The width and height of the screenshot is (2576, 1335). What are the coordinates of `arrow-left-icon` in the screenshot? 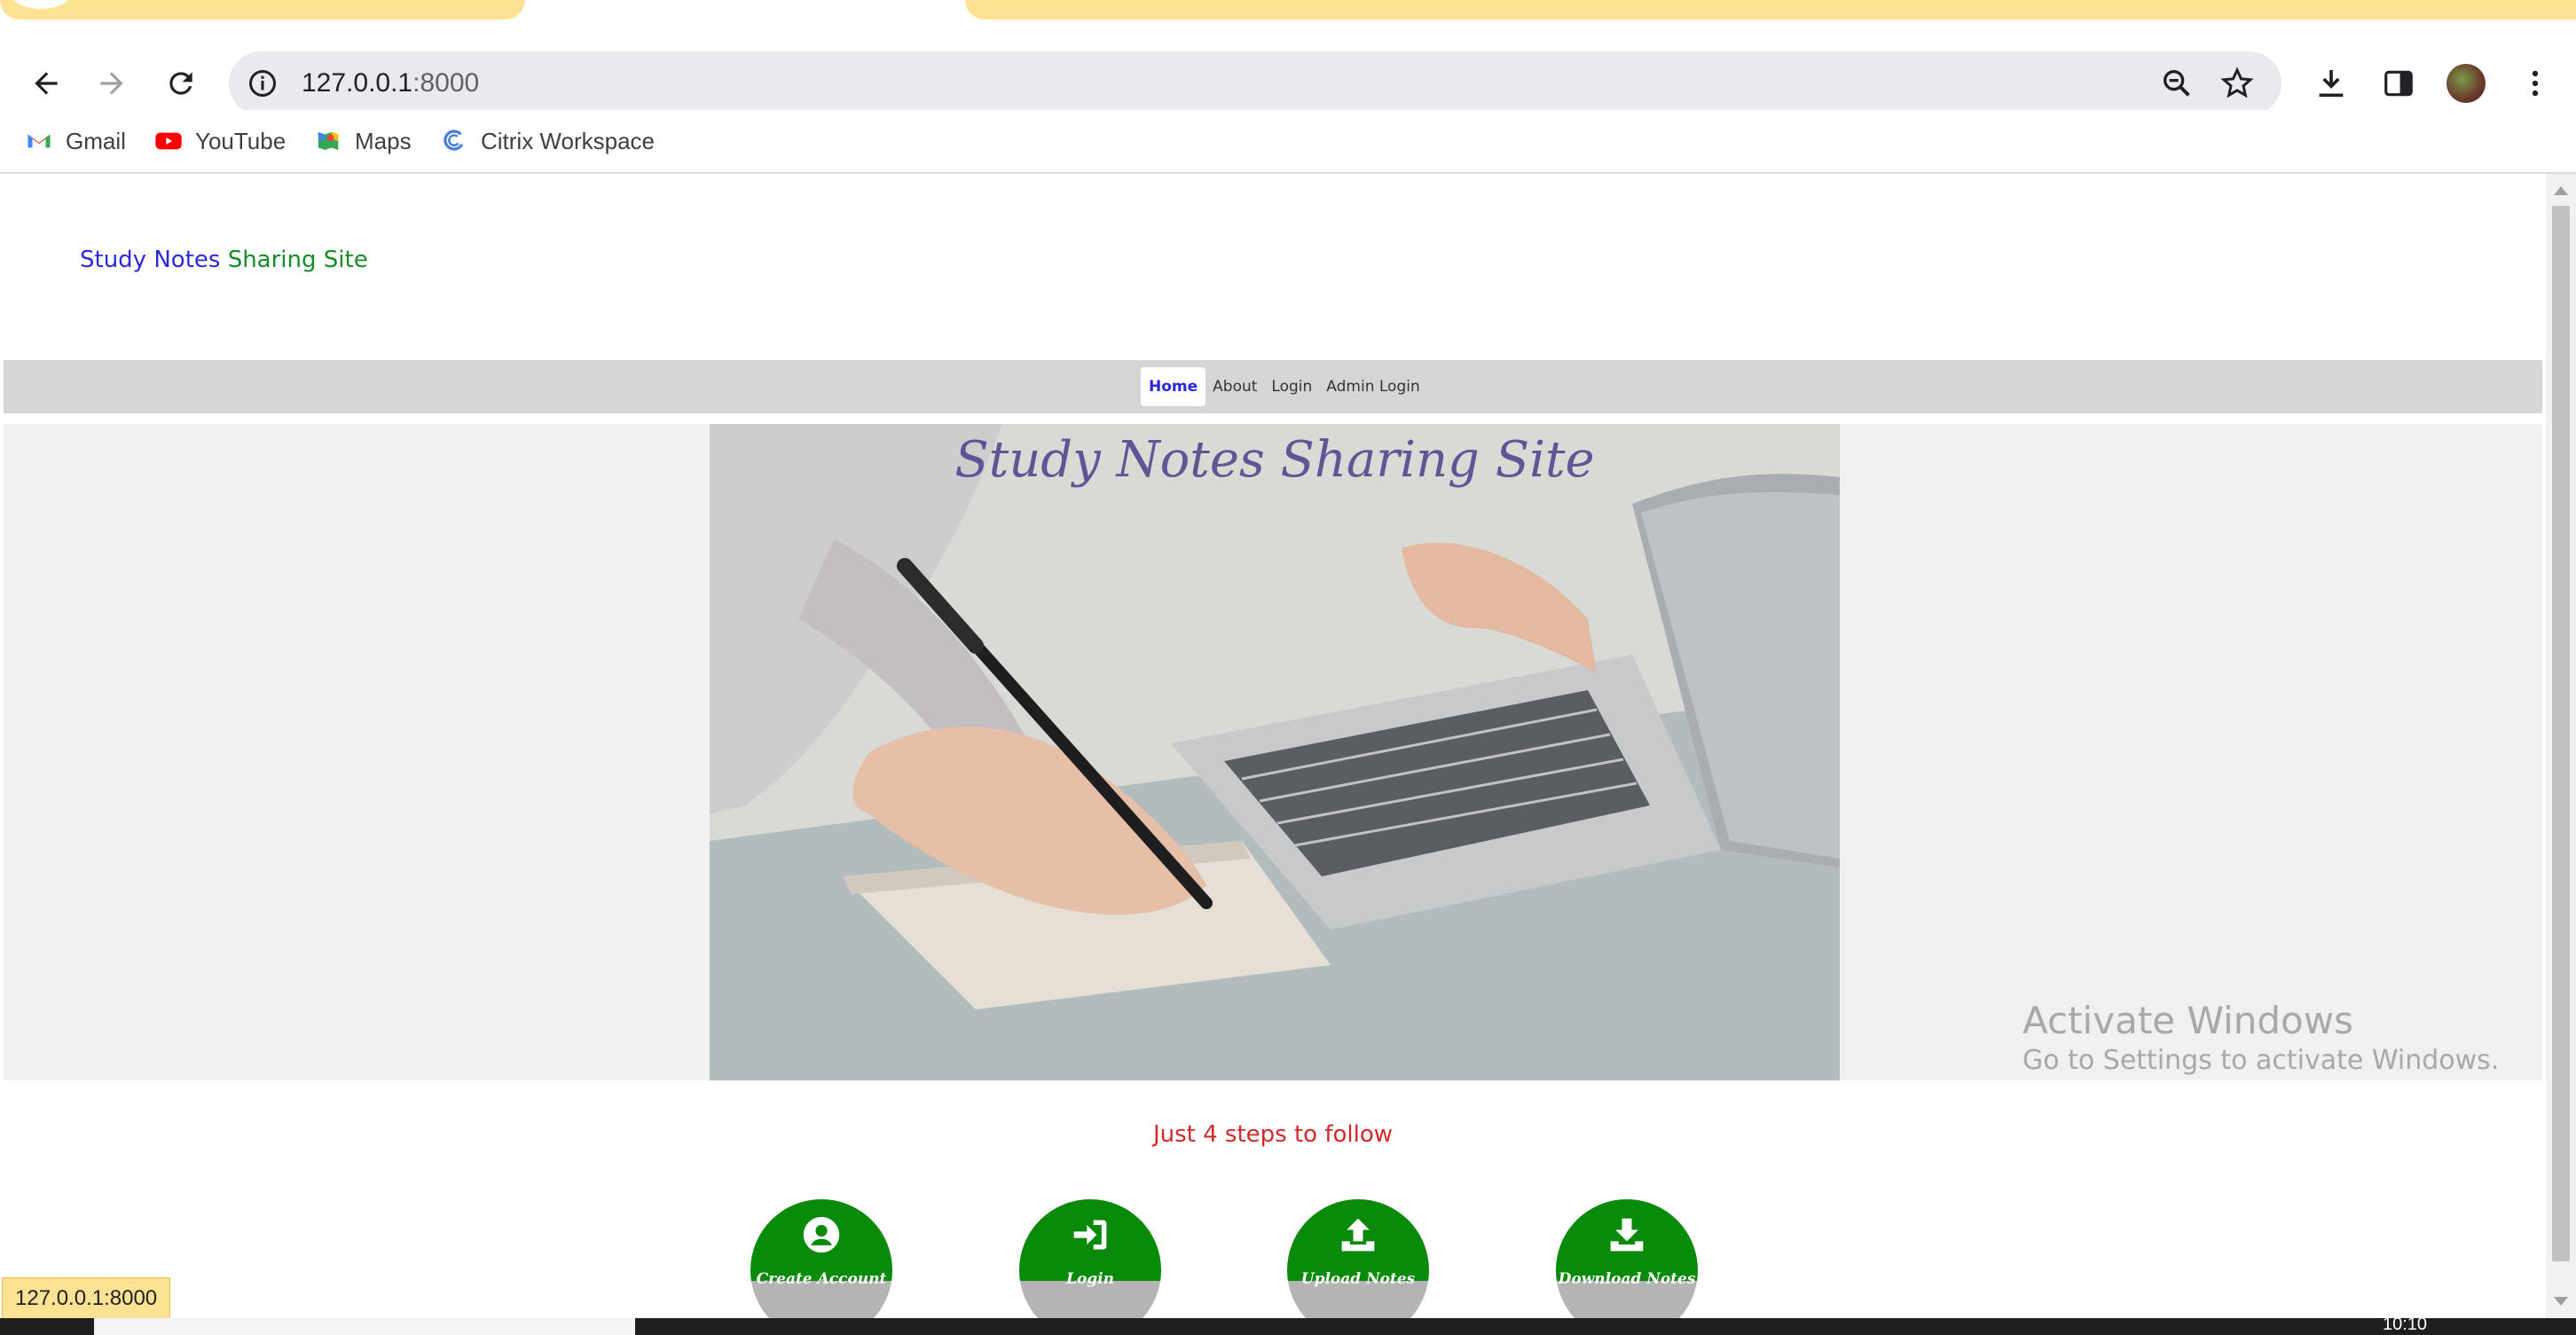 It's located at (46, 84).